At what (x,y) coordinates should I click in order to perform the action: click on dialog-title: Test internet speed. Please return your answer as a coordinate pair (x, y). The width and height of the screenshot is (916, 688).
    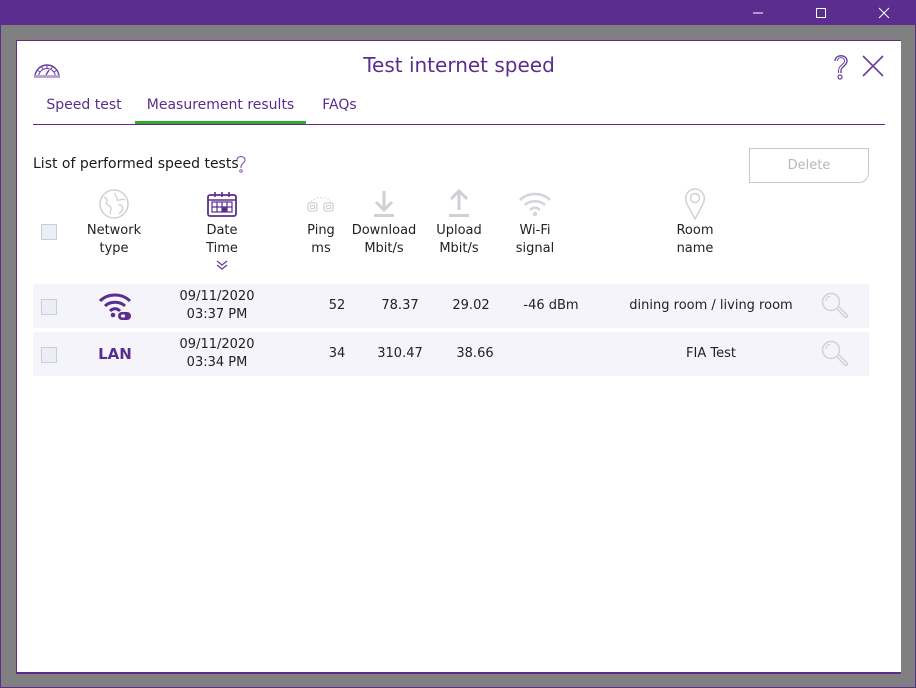
    Looking at the image, I should click on (459, 65).